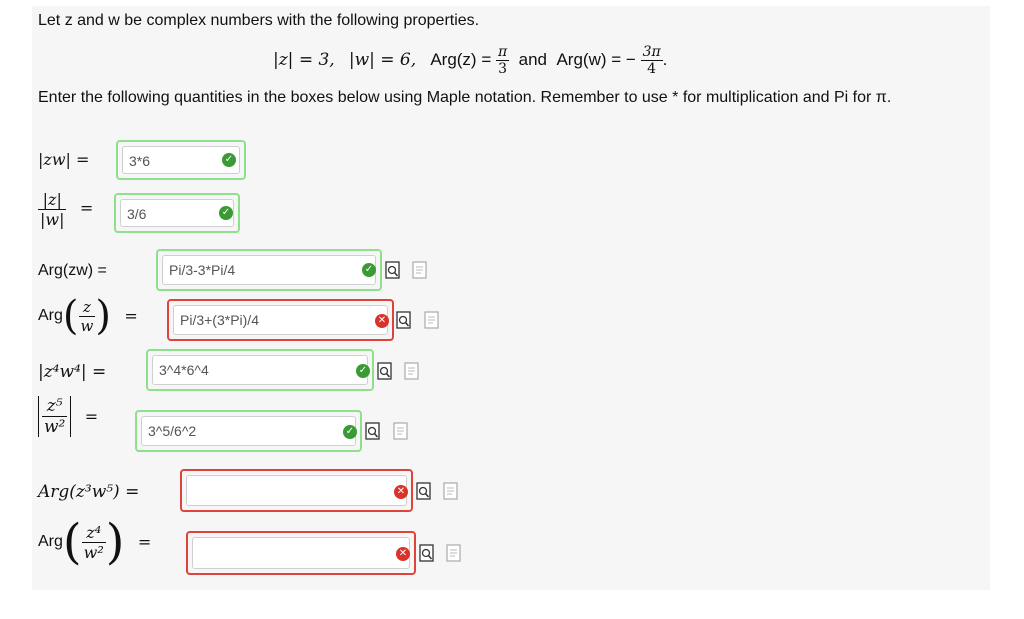 This screenshot has width=1024, height=619. What do you see at coordinates (64, 159) in the screenshot?
I see `label-mod-zw: |zw| =` at bounding box center [64, 159].